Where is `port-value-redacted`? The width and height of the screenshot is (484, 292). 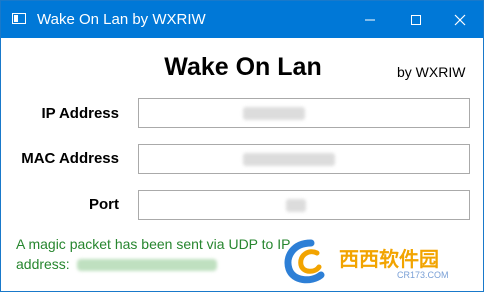 port-value-redacted is located at coordinates (296, 205).